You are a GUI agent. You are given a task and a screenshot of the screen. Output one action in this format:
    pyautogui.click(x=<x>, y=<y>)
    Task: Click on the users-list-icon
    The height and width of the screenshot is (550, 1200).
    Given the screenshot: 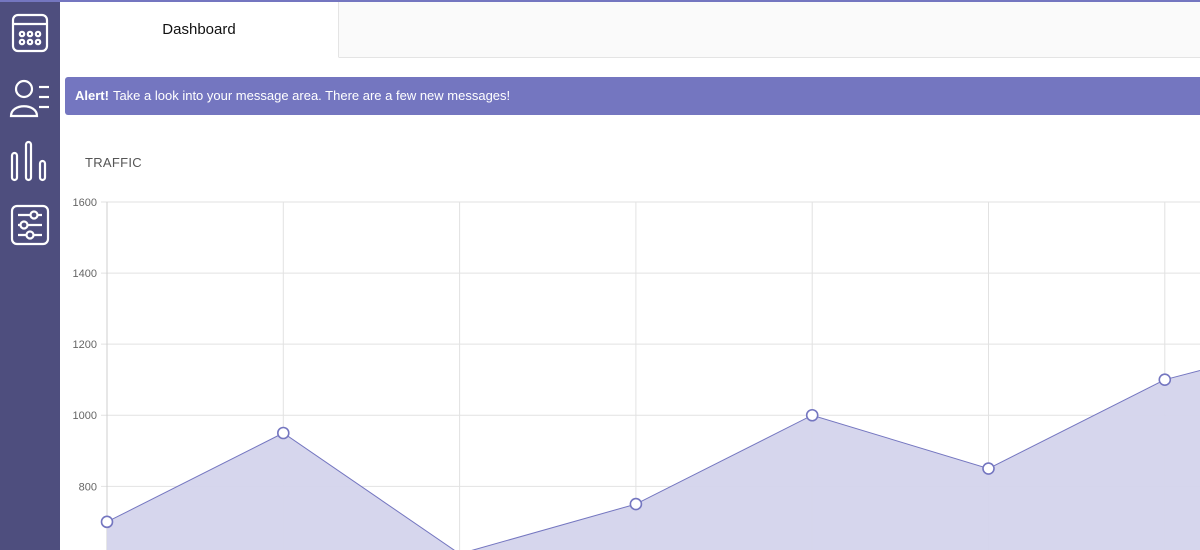 What is the action you would take?
    pyautogui.click(x=30, y=97)
    